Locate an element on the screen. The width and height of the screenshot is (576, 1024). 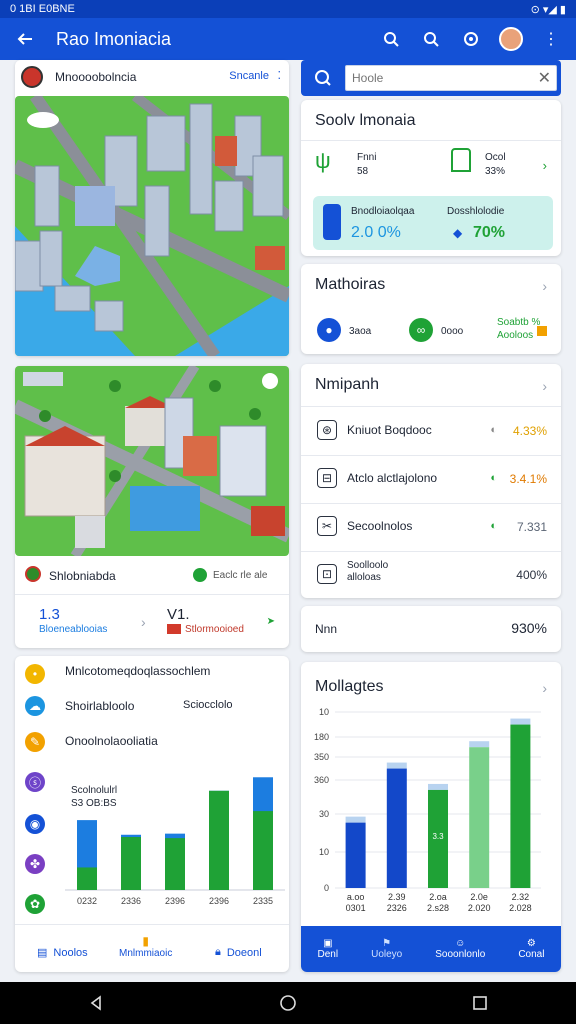
page-title: Rao Imoniacia is located at coordinates (114, 38).